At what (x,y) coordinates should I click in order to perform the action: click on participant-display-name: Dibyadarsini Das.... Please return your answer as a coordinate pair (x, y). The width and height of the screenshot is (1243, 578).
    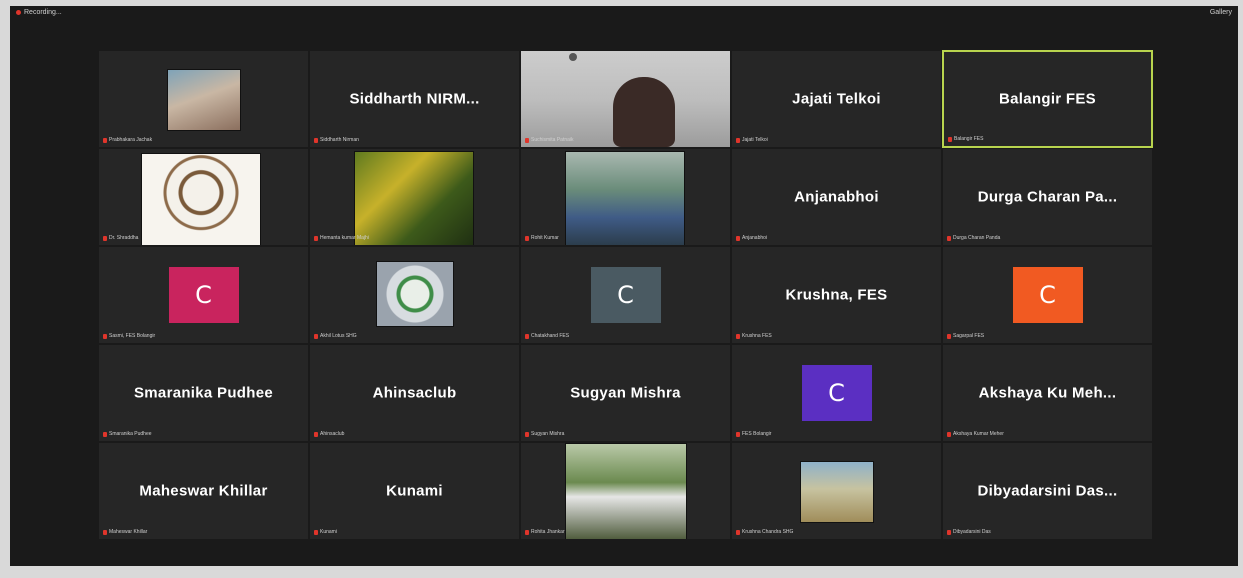
    Looking at the image, I should click on (1047, 491).